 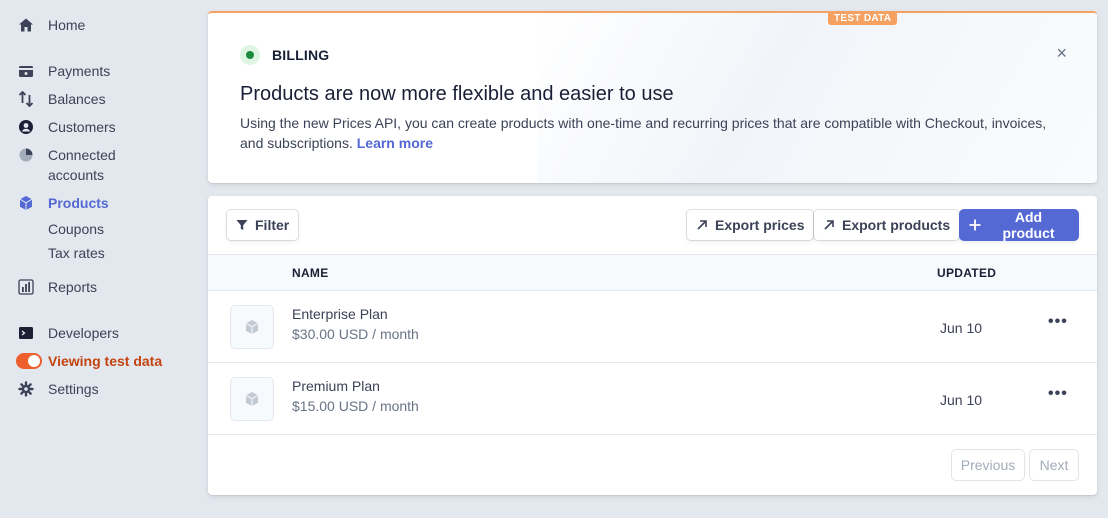 I want to click on sidebar-item-label: Products, so click(x=78, y=203).